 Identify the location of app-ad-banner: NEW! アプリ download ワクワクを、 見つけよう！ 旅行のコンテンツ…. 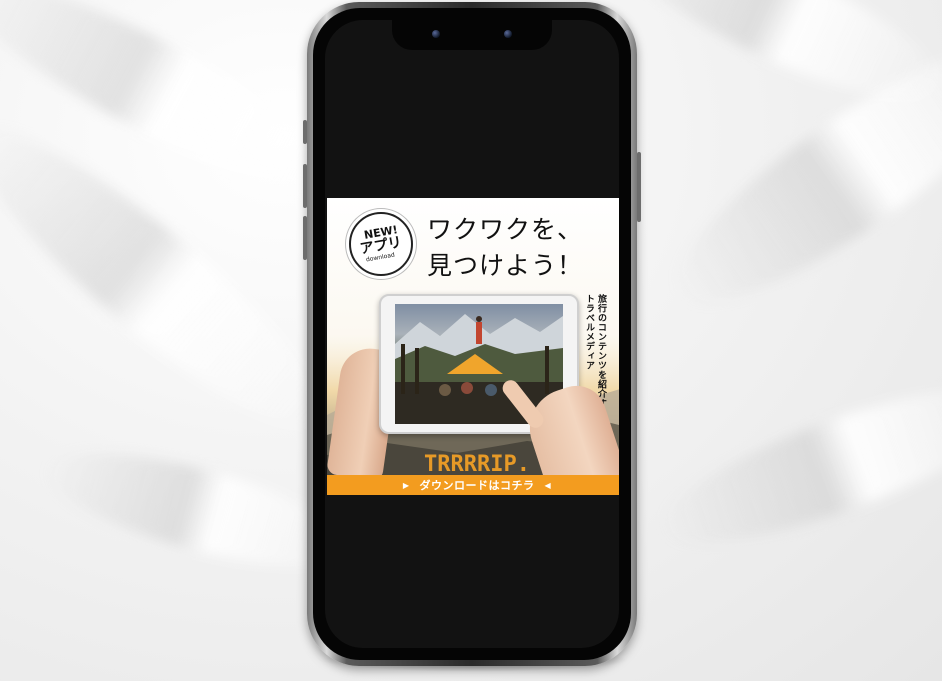
(473, 346).